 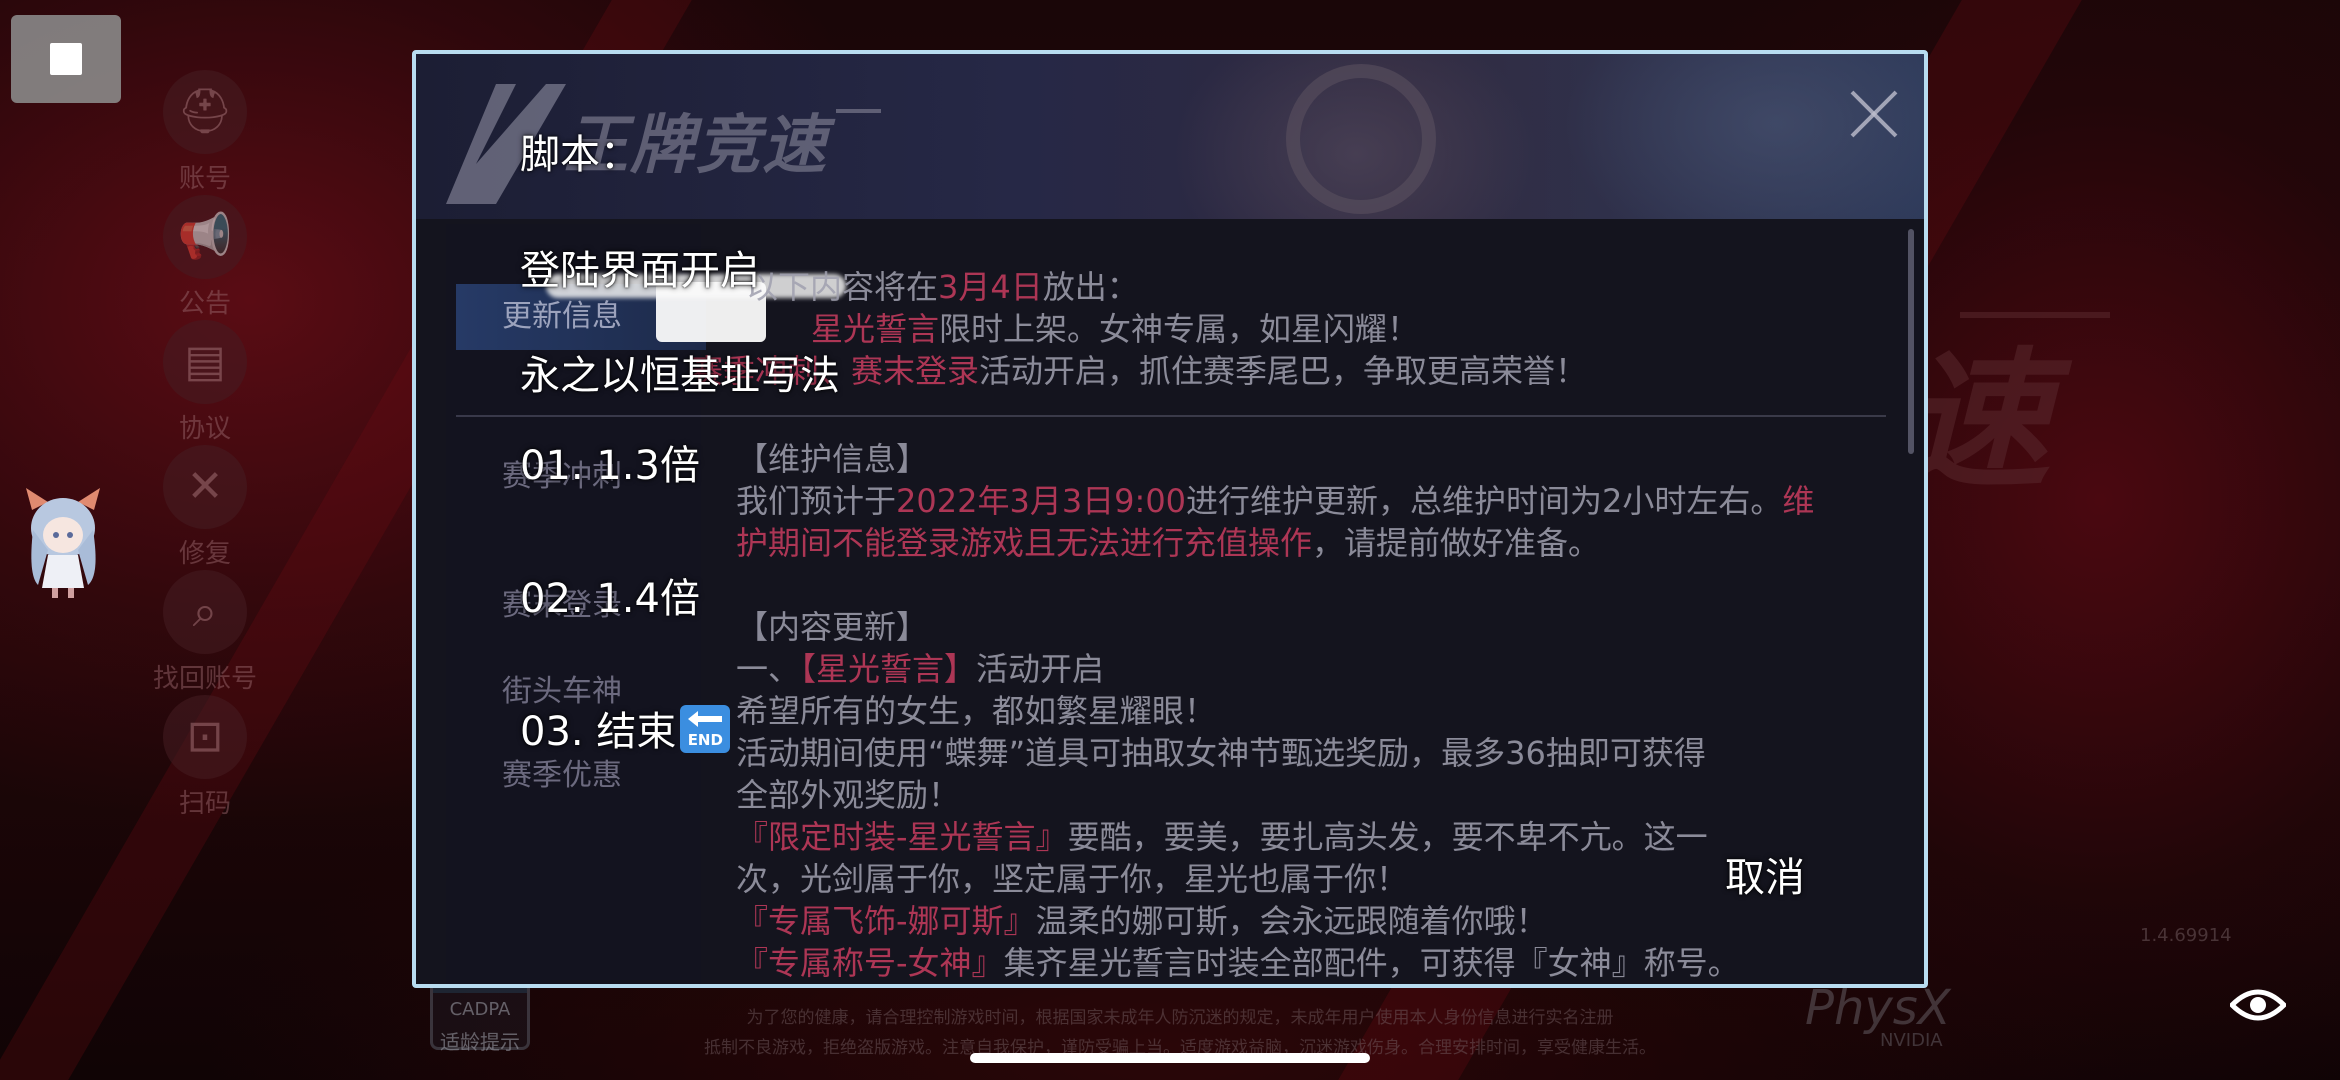 What do you see at coordinates (1275, 501) in the screenshot?
I see `maintenance-line: 我们预计于2022年3月3日9:00进行维护更新，总维护时间为2小时左右。维` at bounding box center [1275, 501].